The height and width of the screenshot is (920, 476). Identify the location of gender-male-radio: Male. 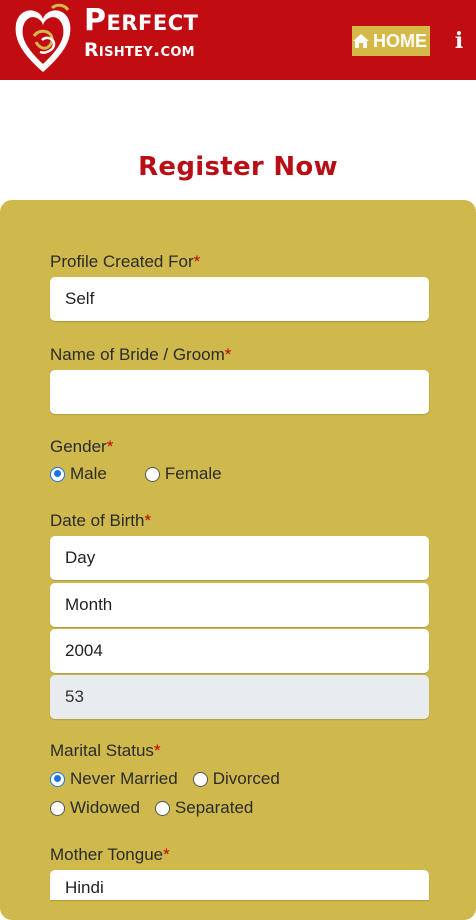
(78, 474).